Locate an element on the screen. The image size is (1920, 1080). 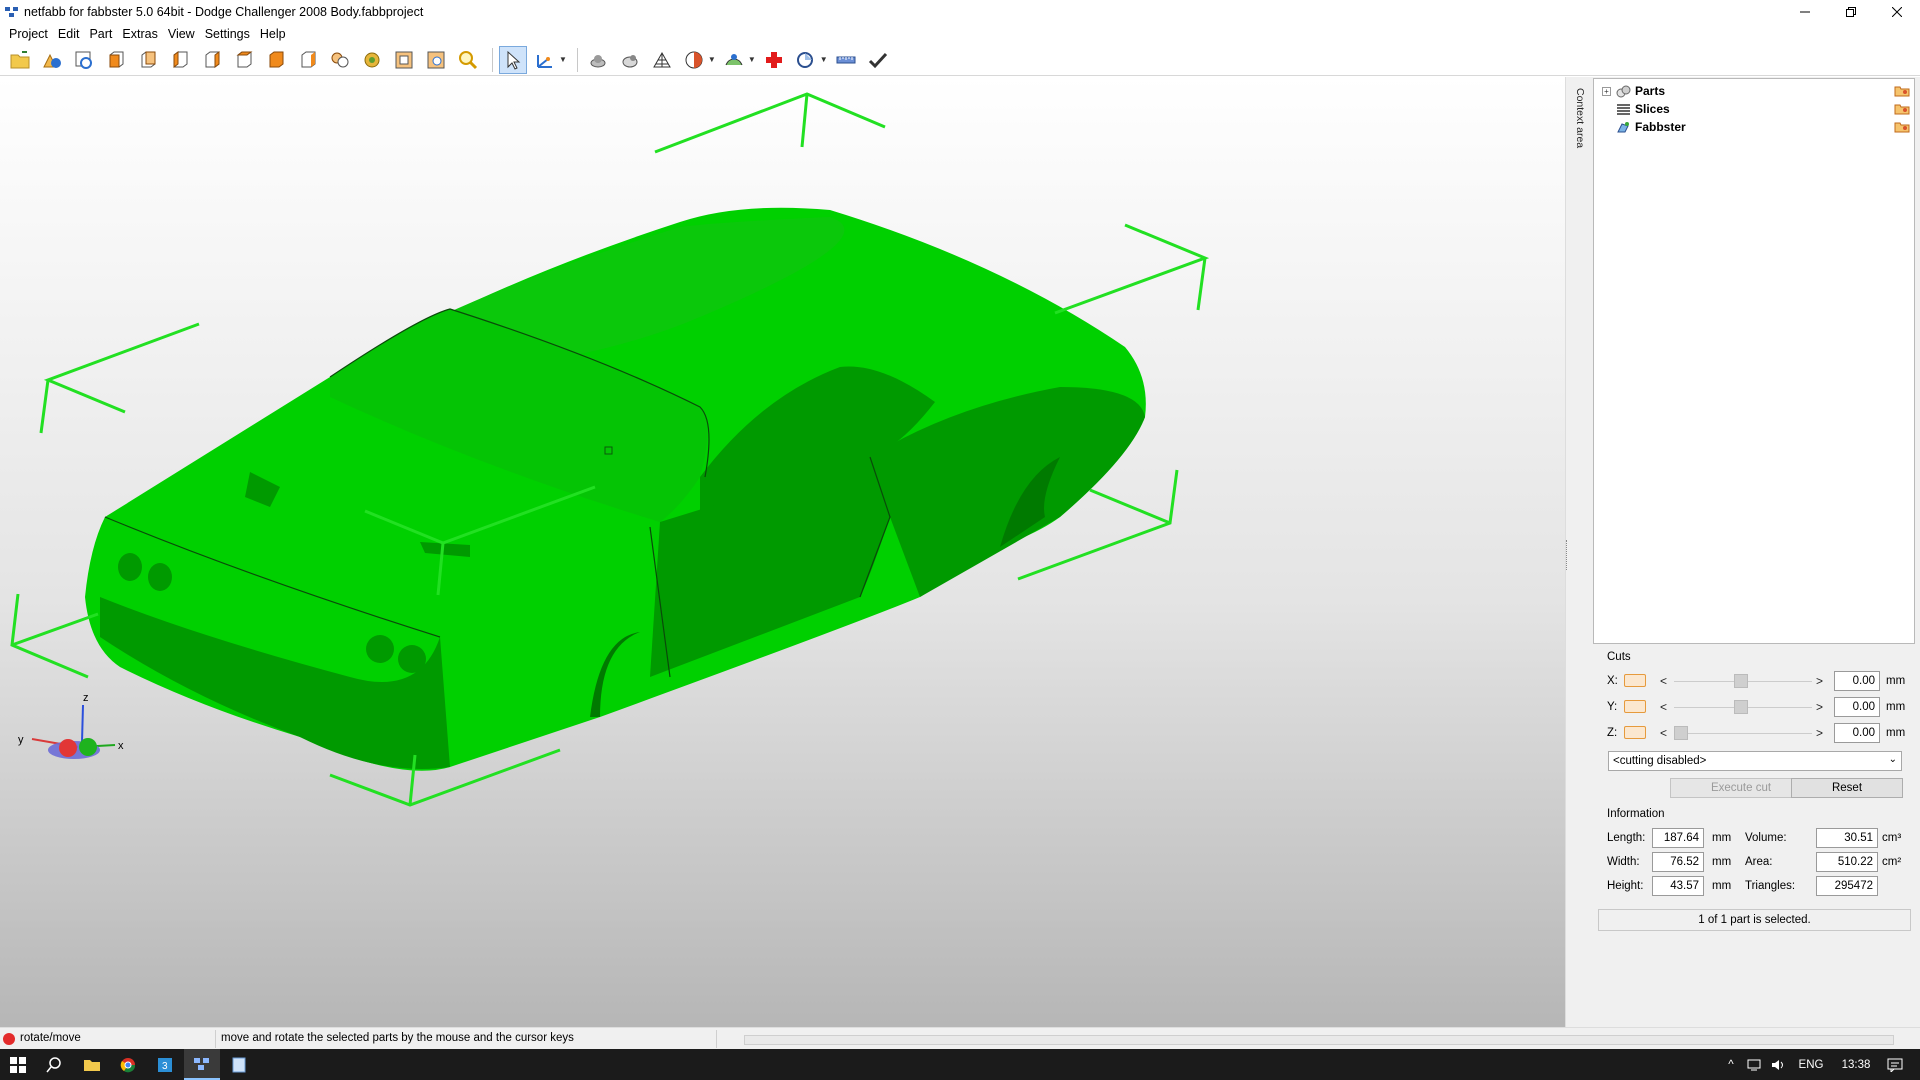
context-area-label: Context area is located at coordinates (1580, 118).